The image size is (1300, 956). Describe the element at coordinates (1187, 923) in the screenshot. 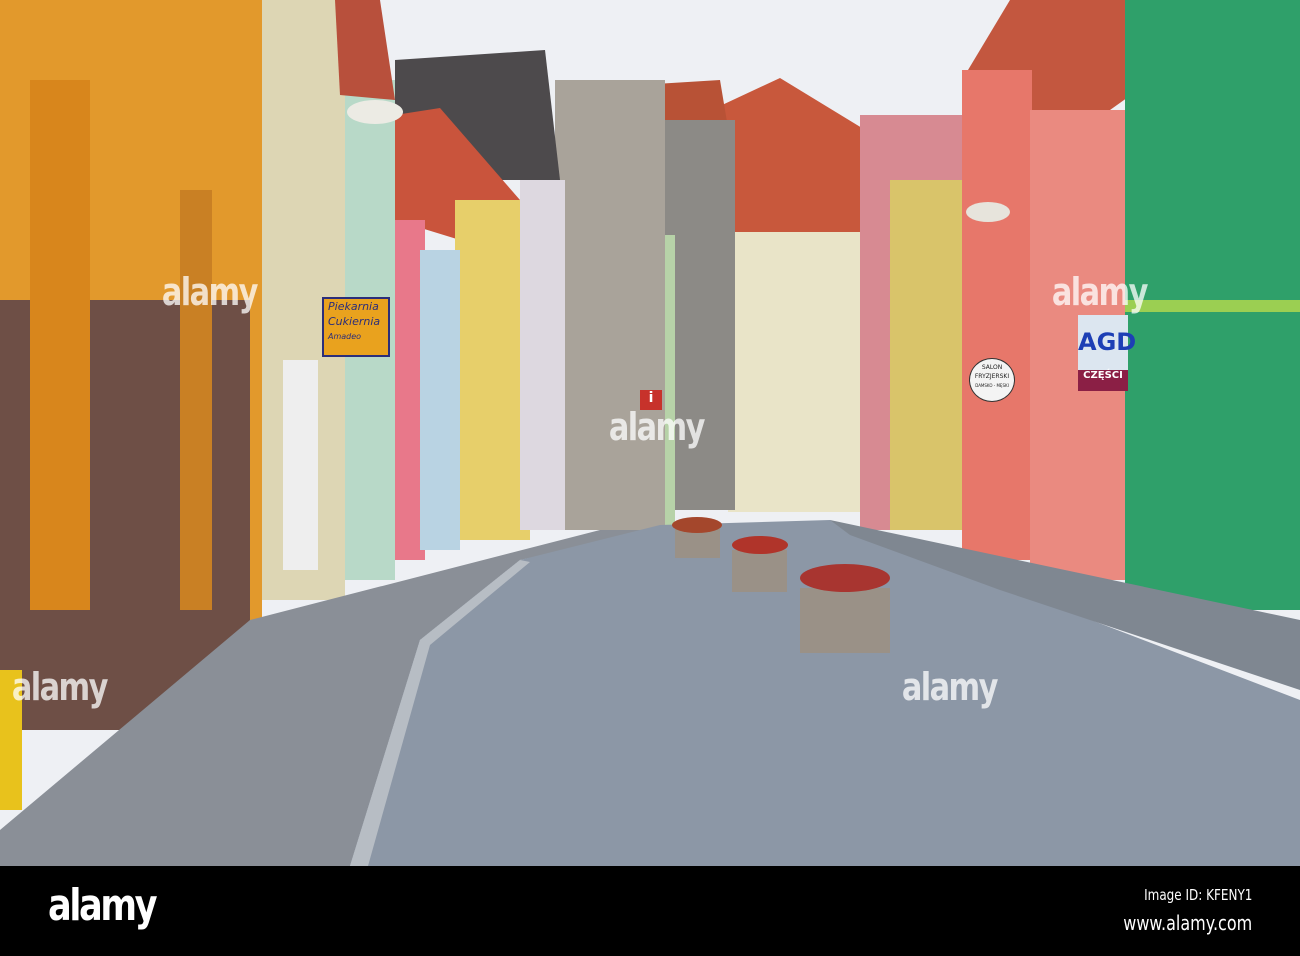

I see `site-url: www.alamy.com` at that location.